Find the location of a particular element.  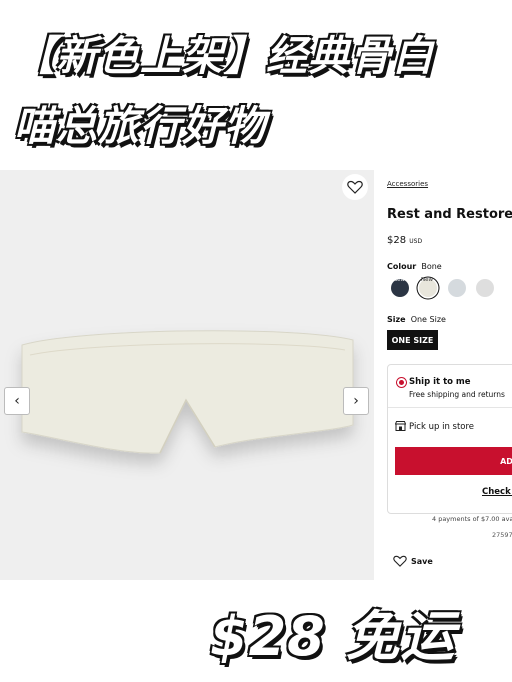

price-value: $28 is located at coordinates (397, 240).